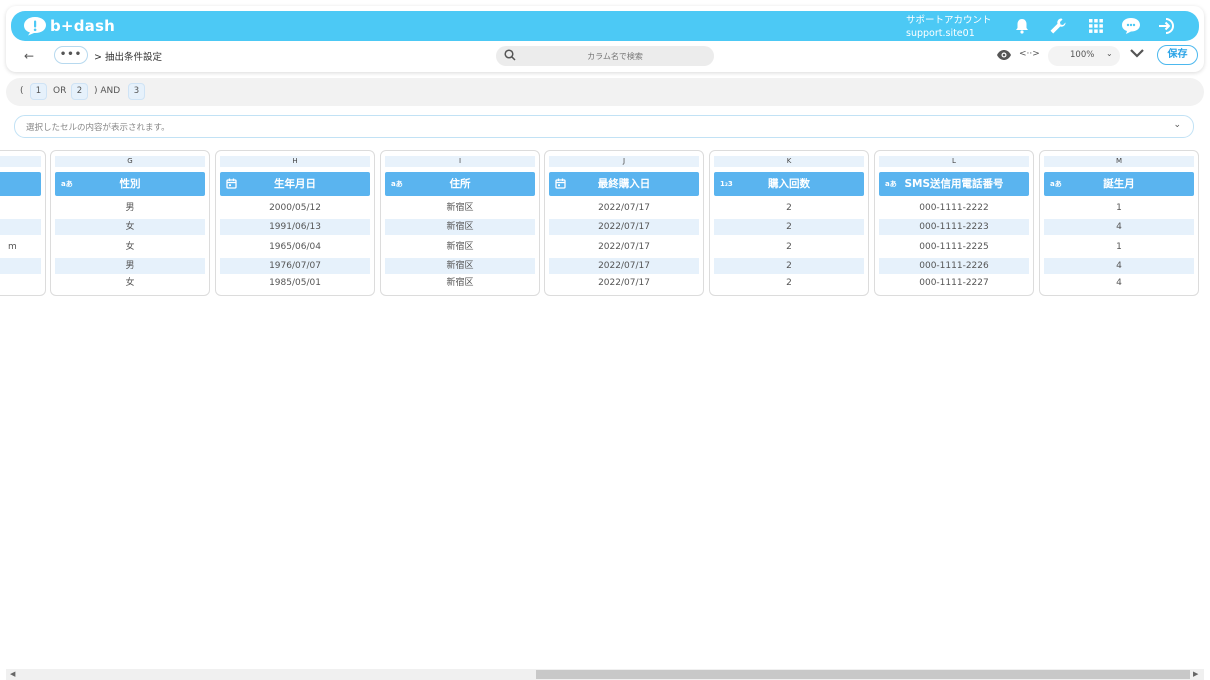  I want to click on column-header-label: 誕生月, so click(1119, 184).